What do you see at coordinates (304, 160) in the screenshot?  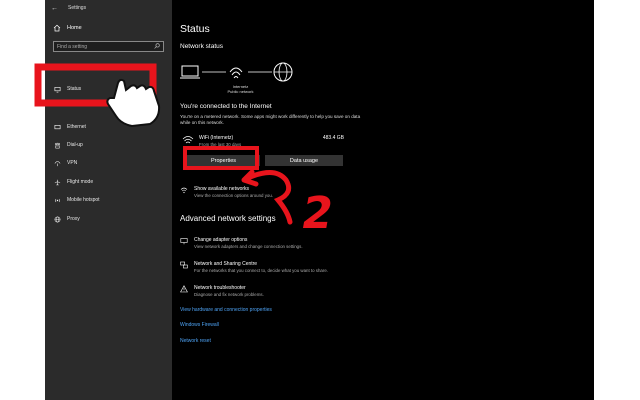 I see `data-usage-button: Data usage` at bounding box center [304, 160].